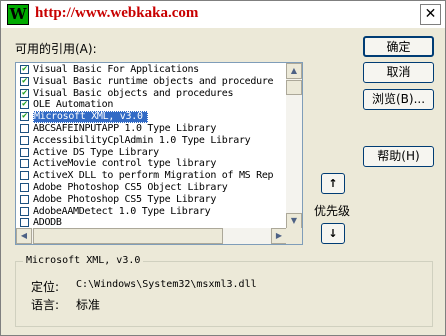 The height and width of the screenshot is (336, 446). What do you see at coordinates (333, 183) in the screenshot?
I see `priority-up-button: ↑` at bounding box center [333, 183].